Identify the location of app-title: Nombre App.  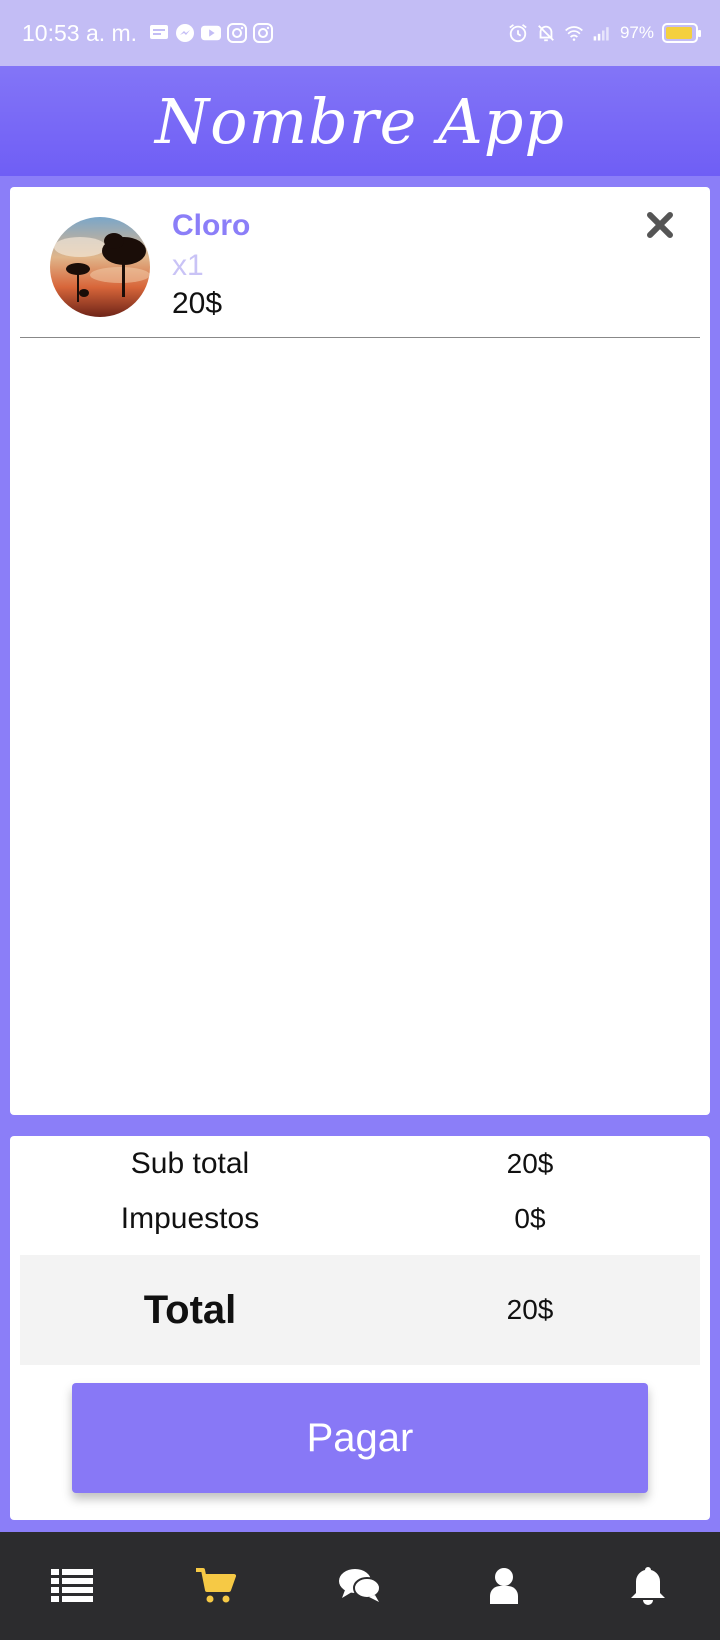
(360, 121).